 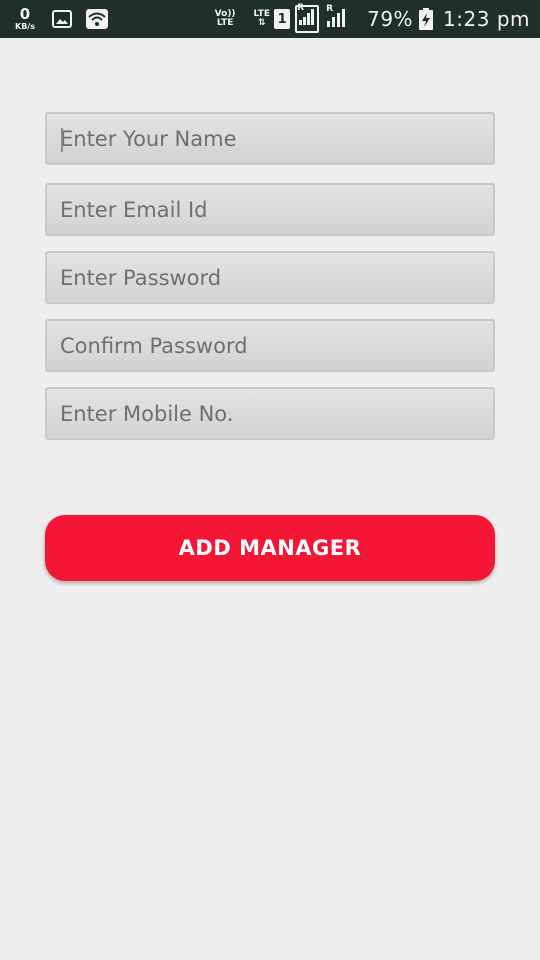 I want to click on confirm-password-field-container, so click(x=270, y=345).